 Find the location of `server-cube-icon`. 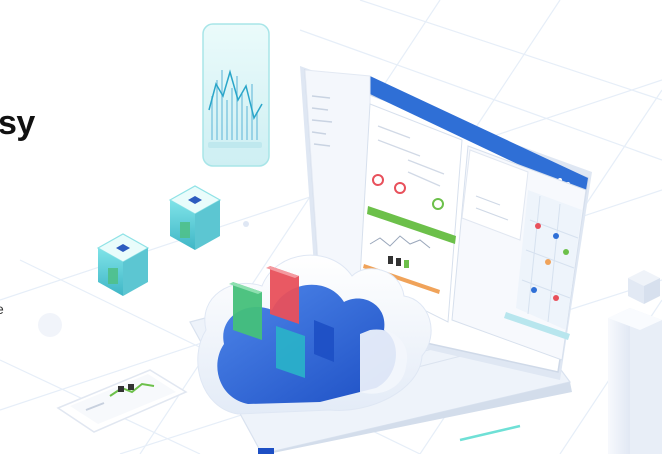

server-cube-icon is located at coordinates (123, 264).